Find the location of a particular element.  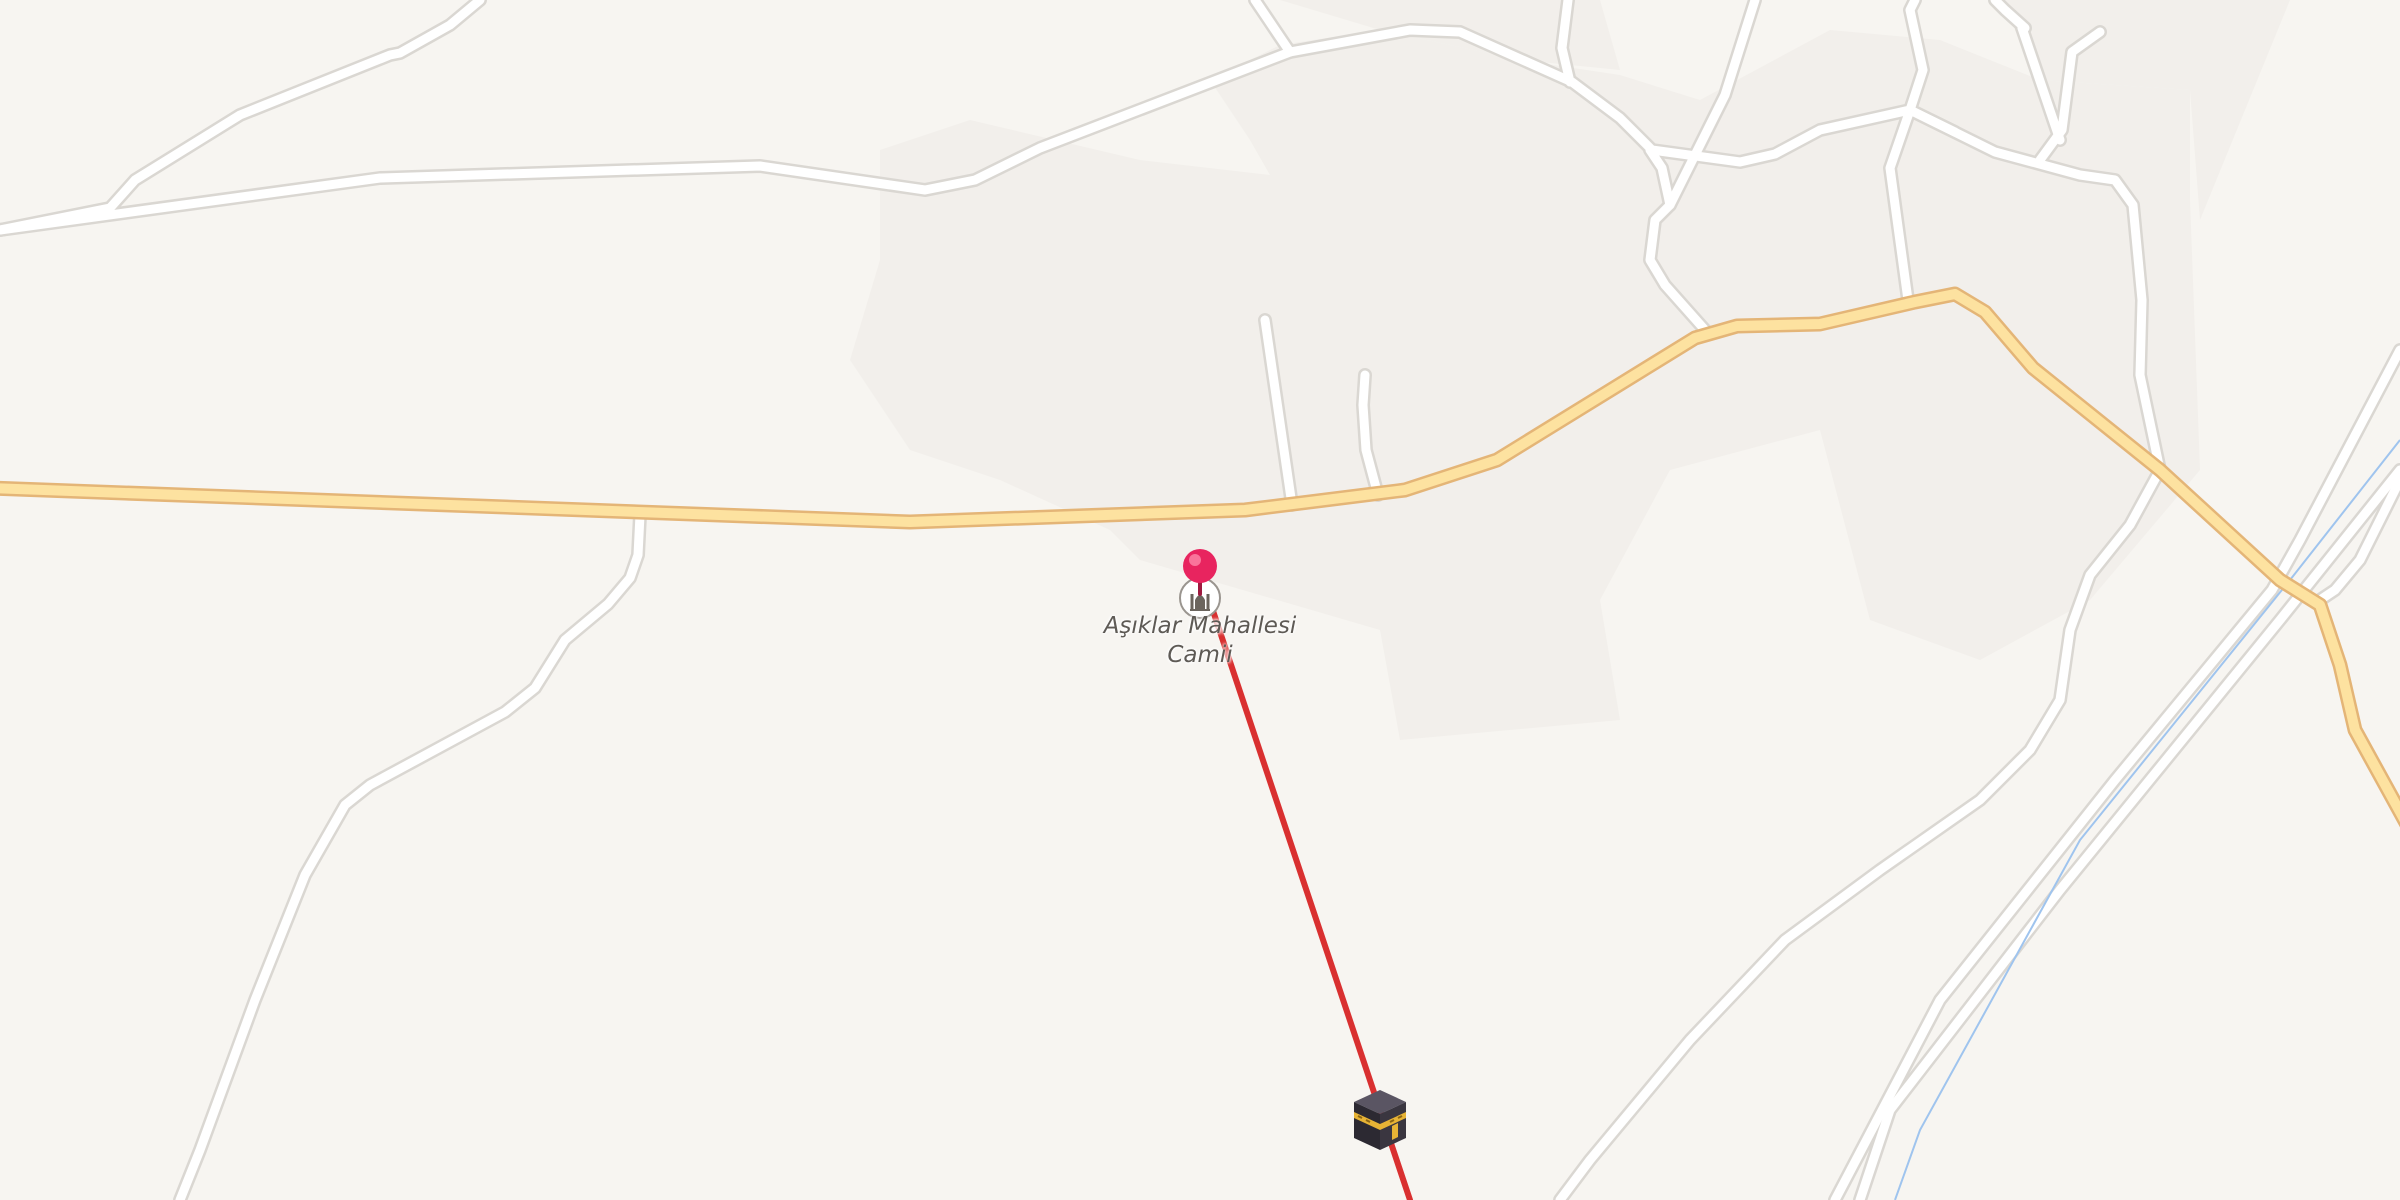

poi-label: Aşıklar Mahallesi Camii is located at coordinates (1200, 641).